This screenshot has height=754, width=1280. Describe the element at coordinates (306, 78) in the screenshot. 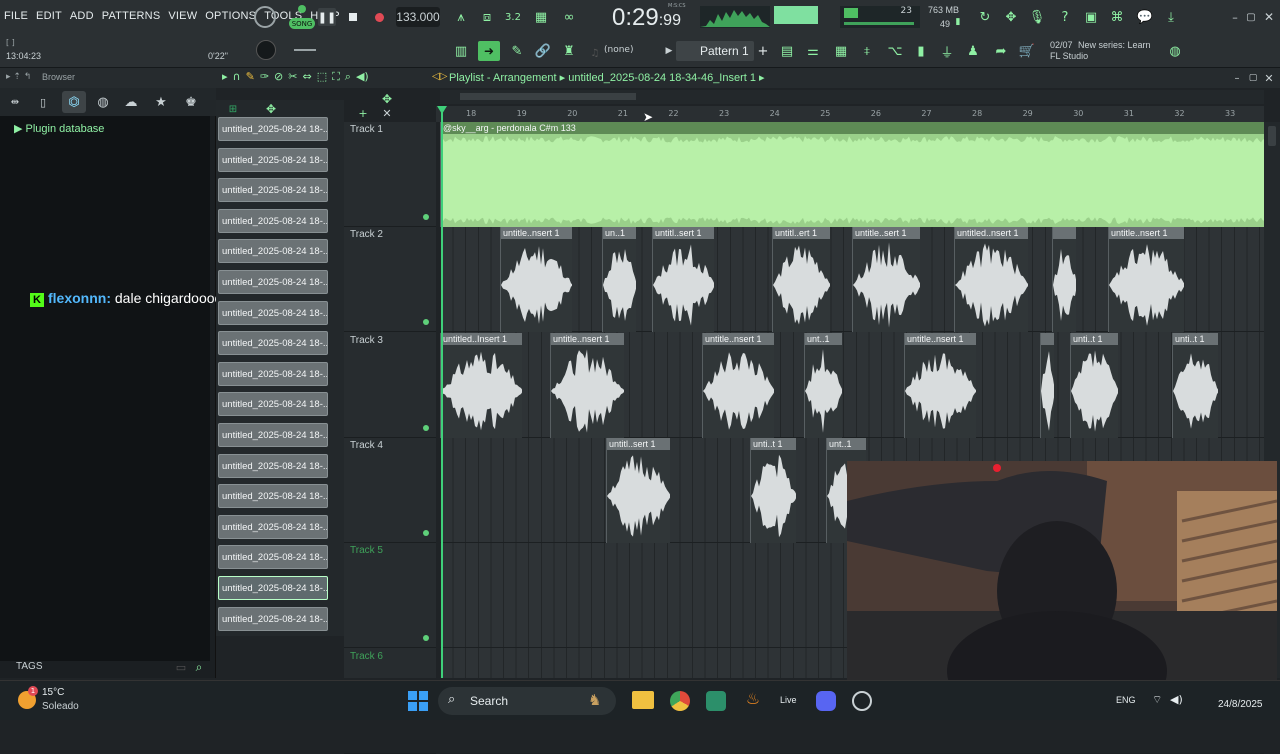

I see `slip-icon: ⇔` at that location.